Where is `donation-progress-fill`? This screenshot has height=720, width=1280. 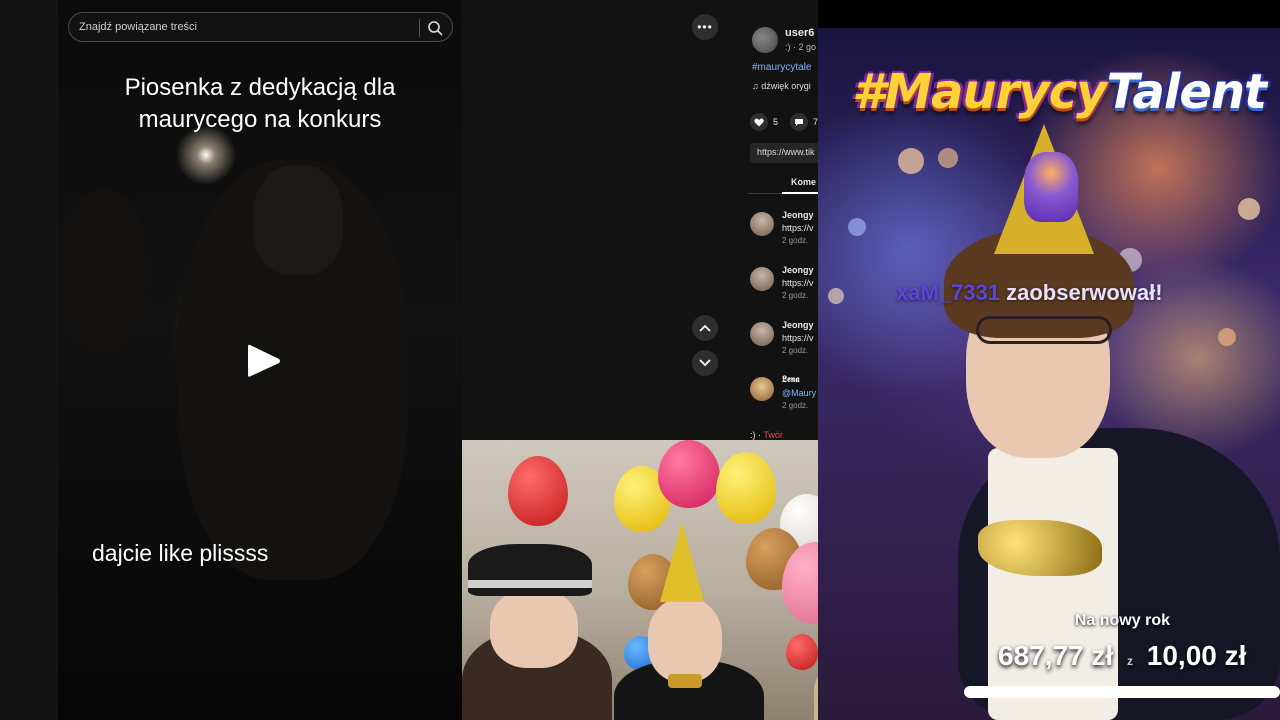 donation-progress-fill is located at coordinates (1122, 692).